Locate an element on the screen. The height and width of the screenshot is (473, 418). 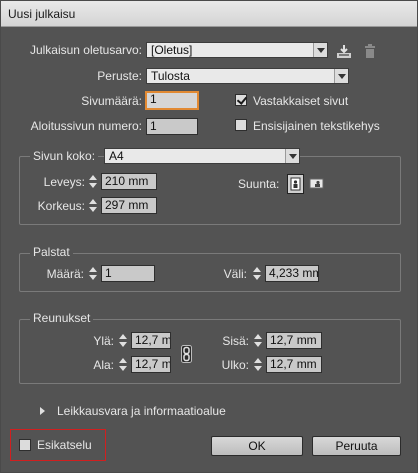
pages-label: Sivumäärä: is located at coordinates (111, 101).